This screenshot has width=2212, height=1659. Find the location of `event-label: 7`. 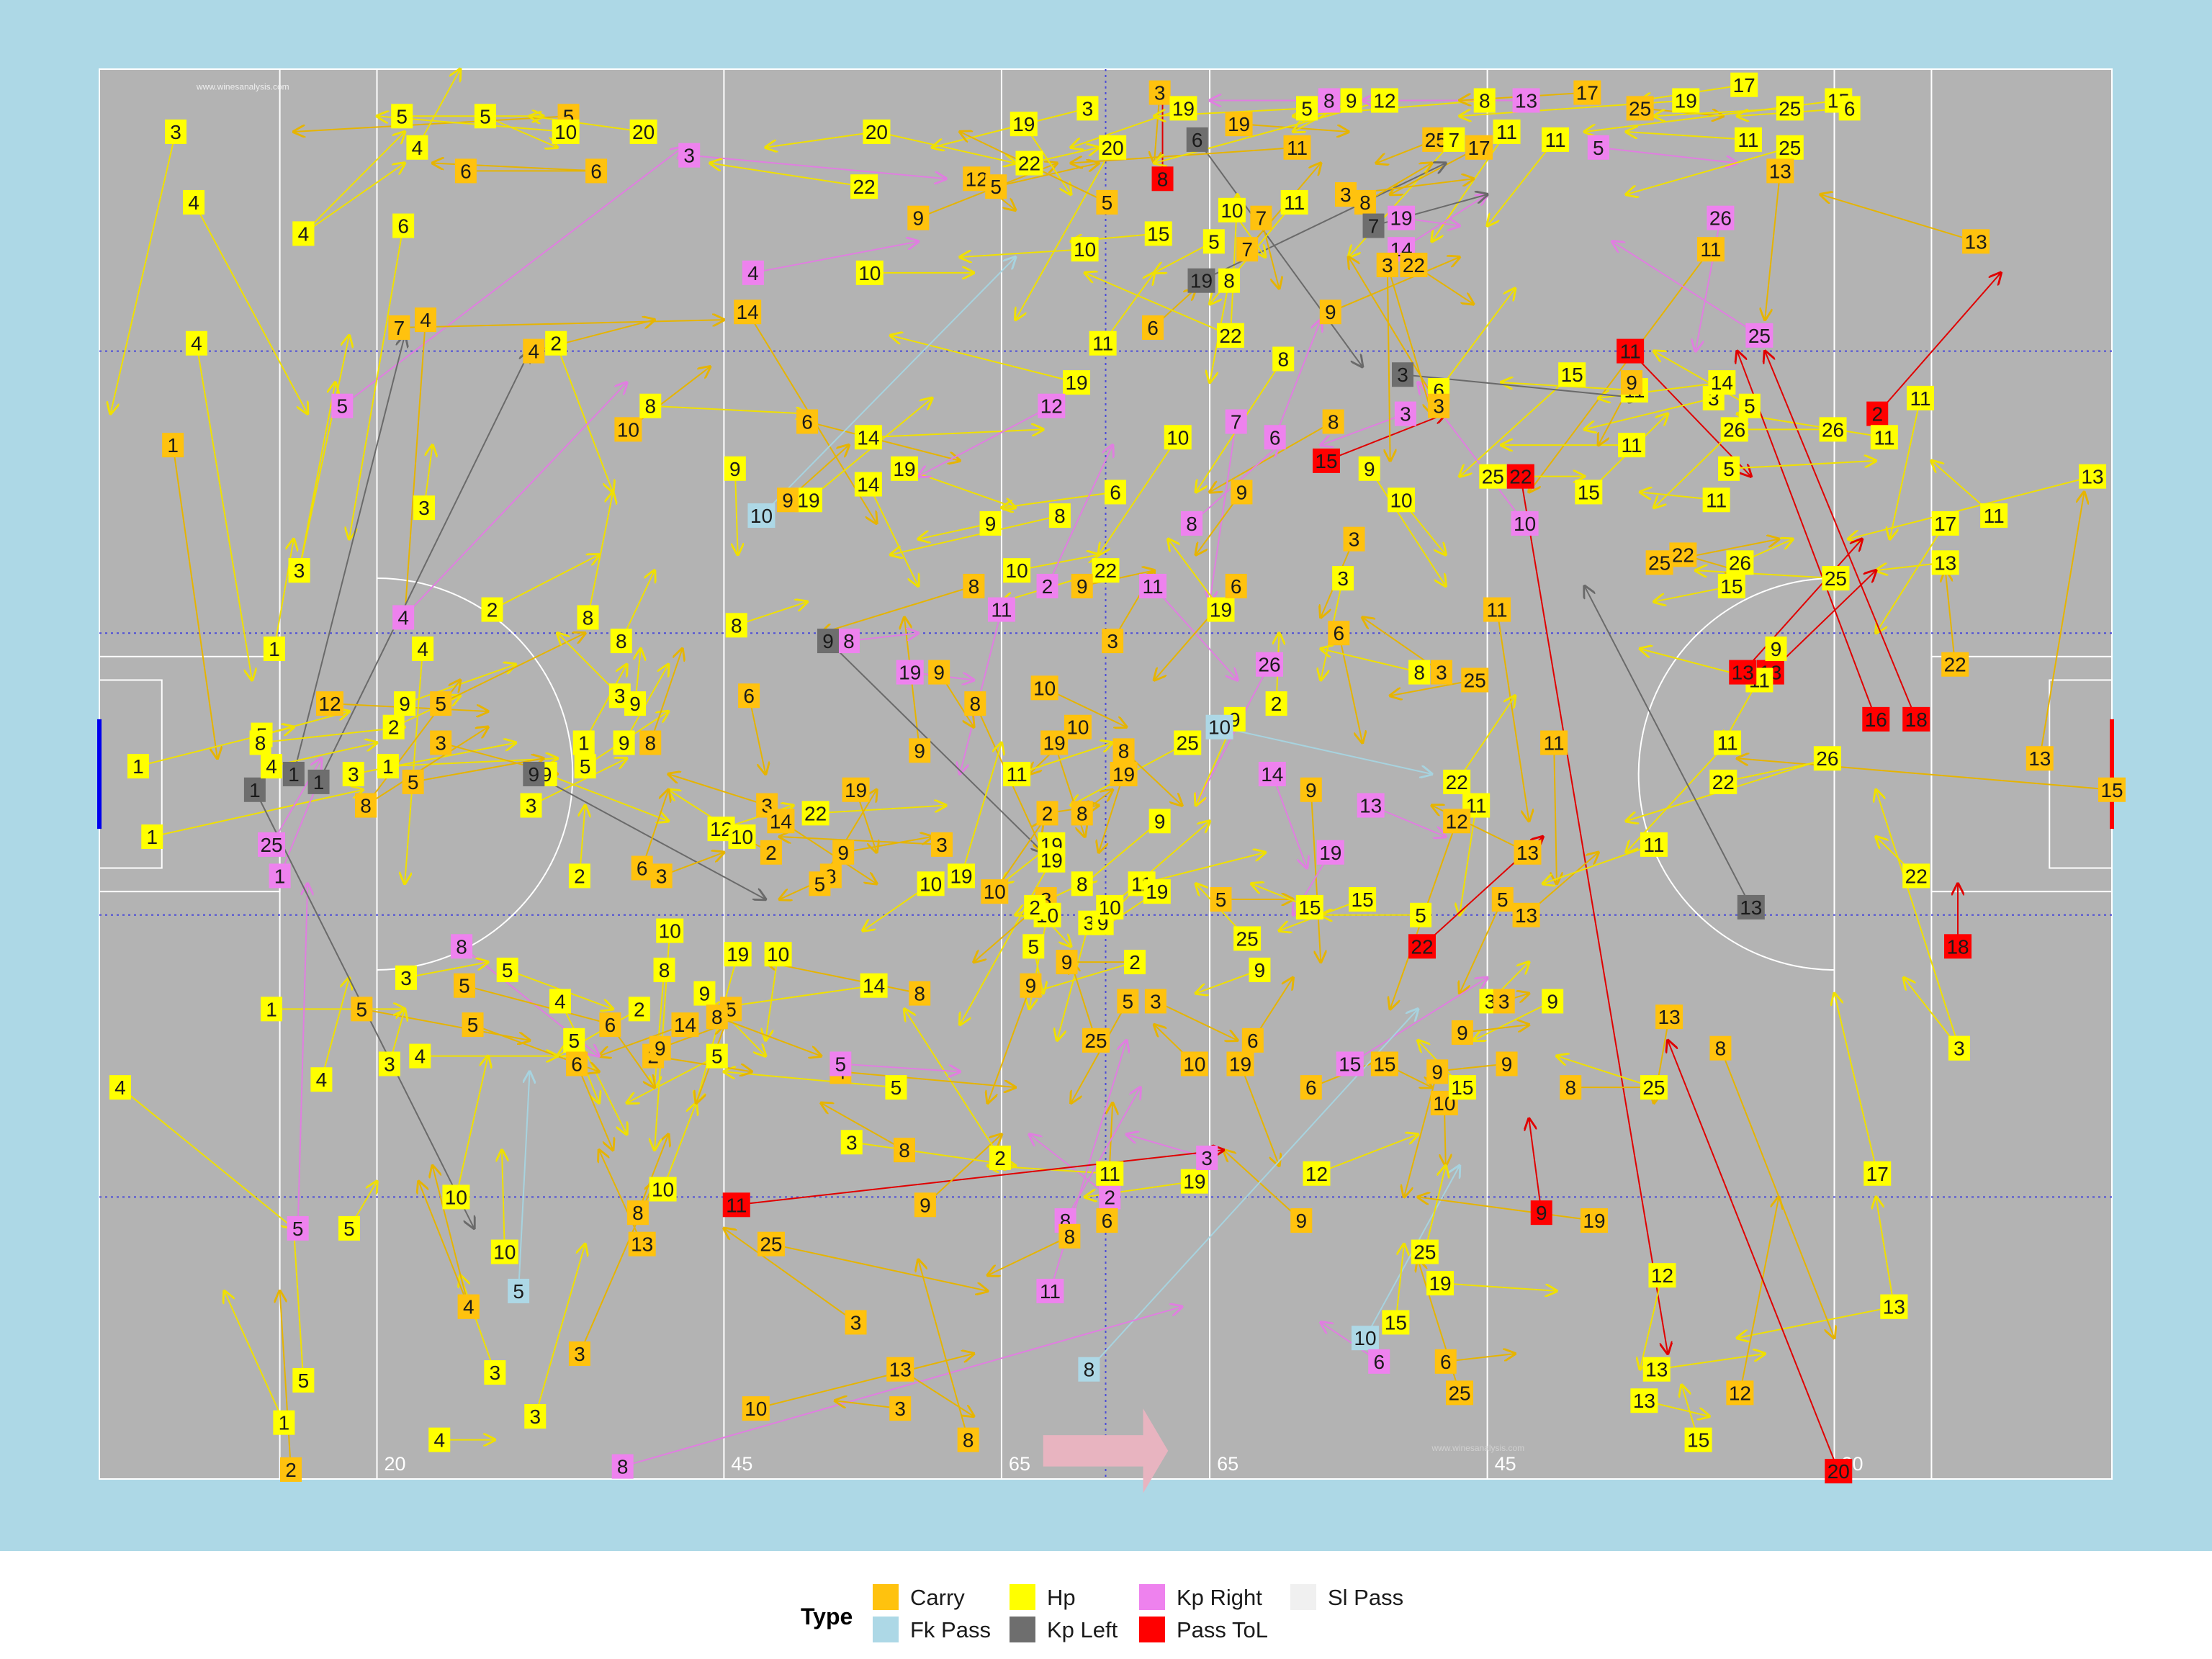

event-label: 7 is located at coordinates (1236, 422).